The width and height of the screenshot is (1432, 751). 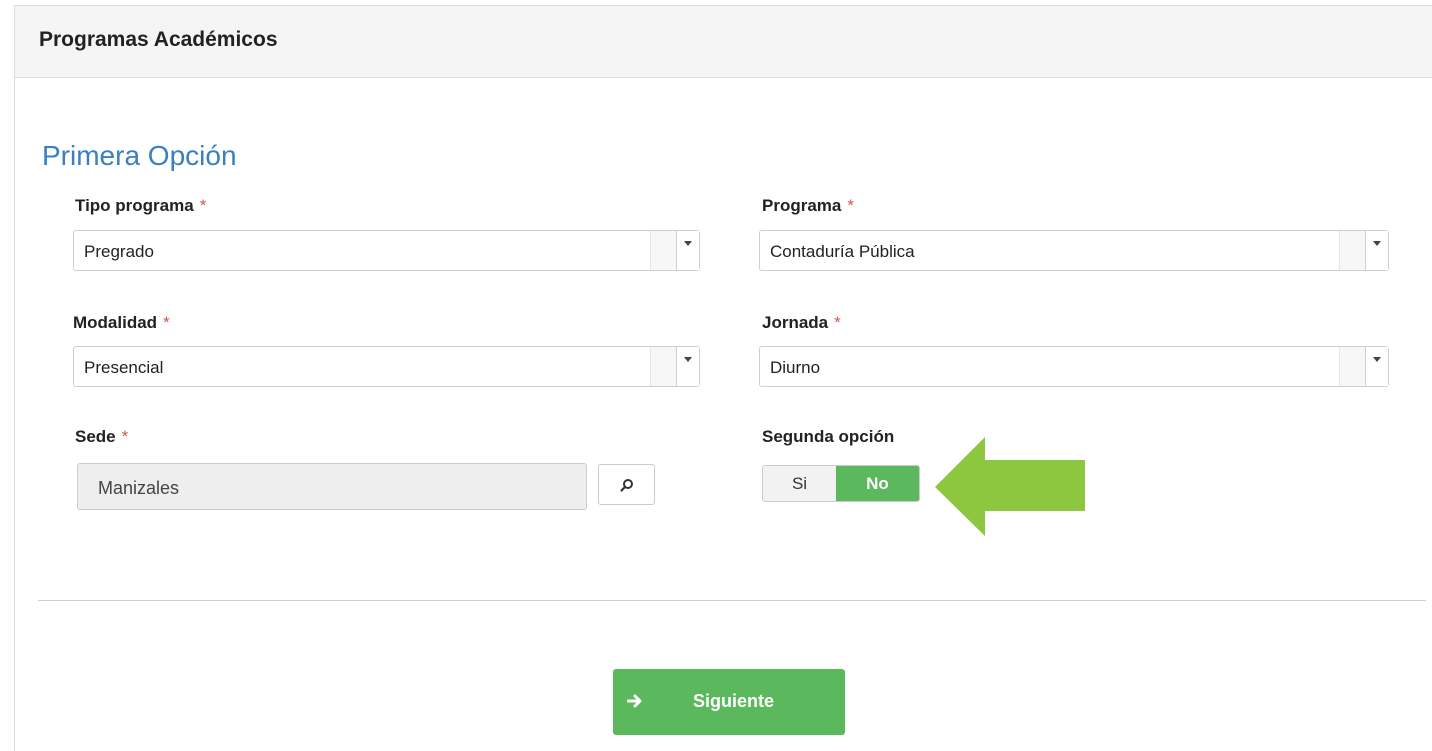 What do you see at coordinates (687, 366) in the screenshot?
I see `modalidad-dropdown-toggle` at bounding box center [687, 366].